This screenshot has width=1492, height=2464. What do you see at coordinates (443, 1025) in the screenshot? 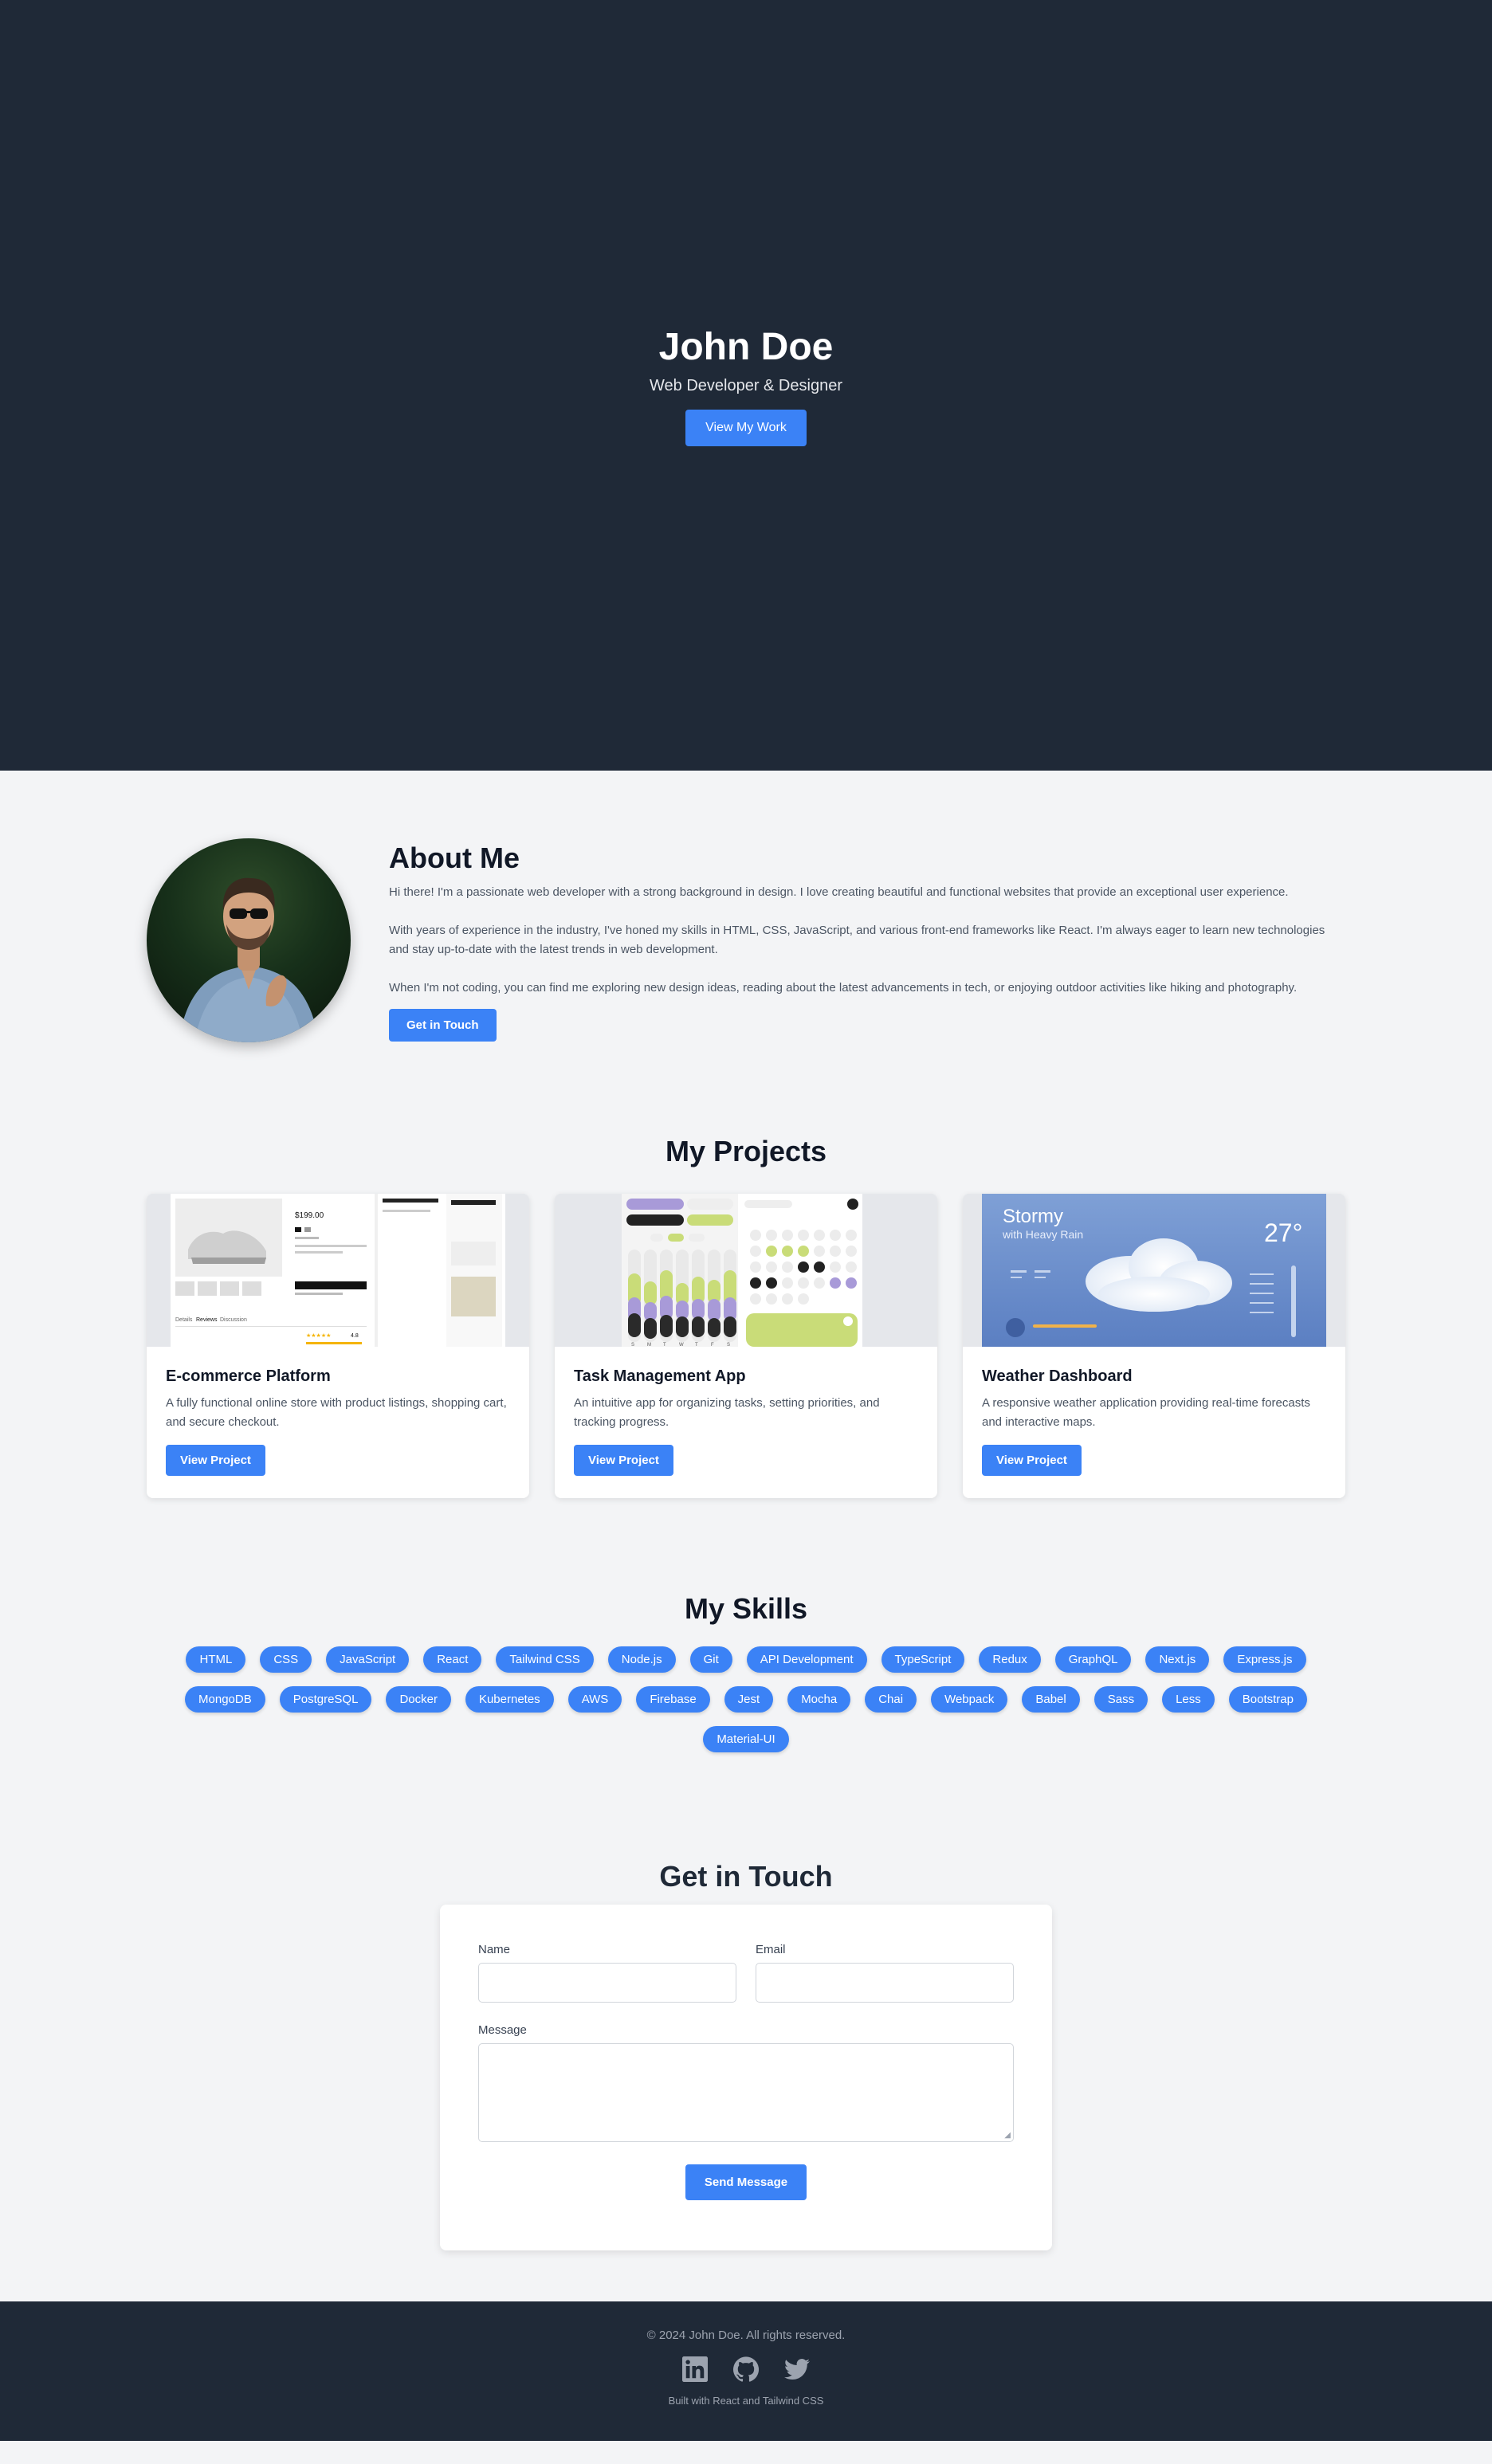
I see `get-in-touch-button: Get in Touch` at bounding box center [443, 1025].